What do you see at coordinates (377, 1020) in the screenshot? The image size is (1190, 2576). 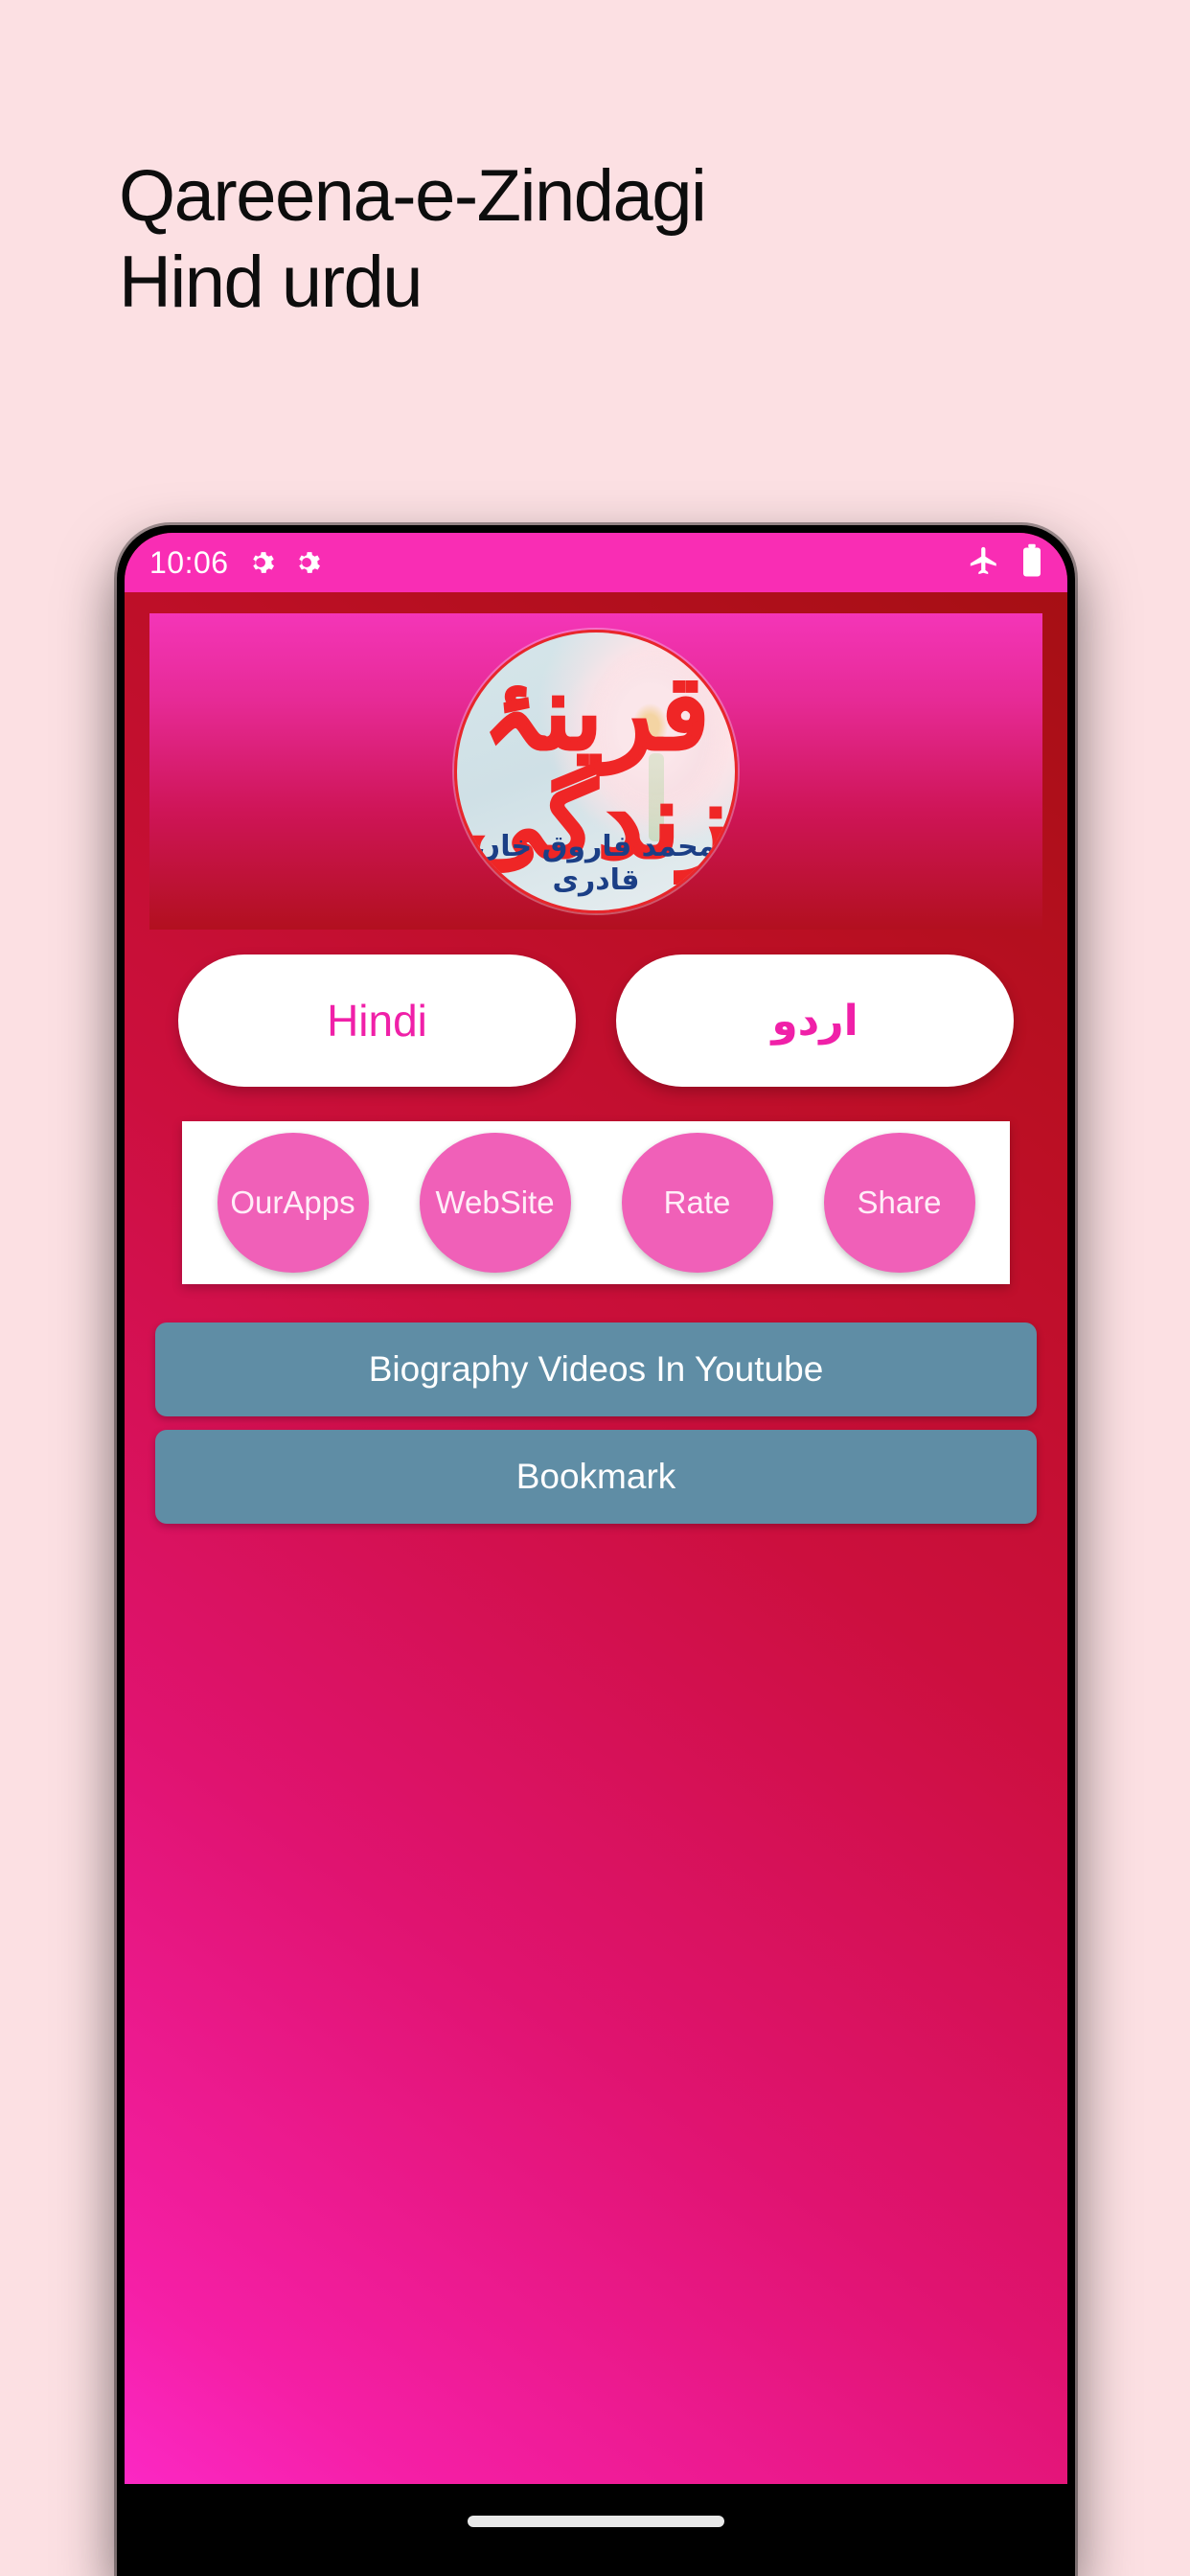 I see `language-button-hindi: Hindi` at bounding box center [377, 1020].